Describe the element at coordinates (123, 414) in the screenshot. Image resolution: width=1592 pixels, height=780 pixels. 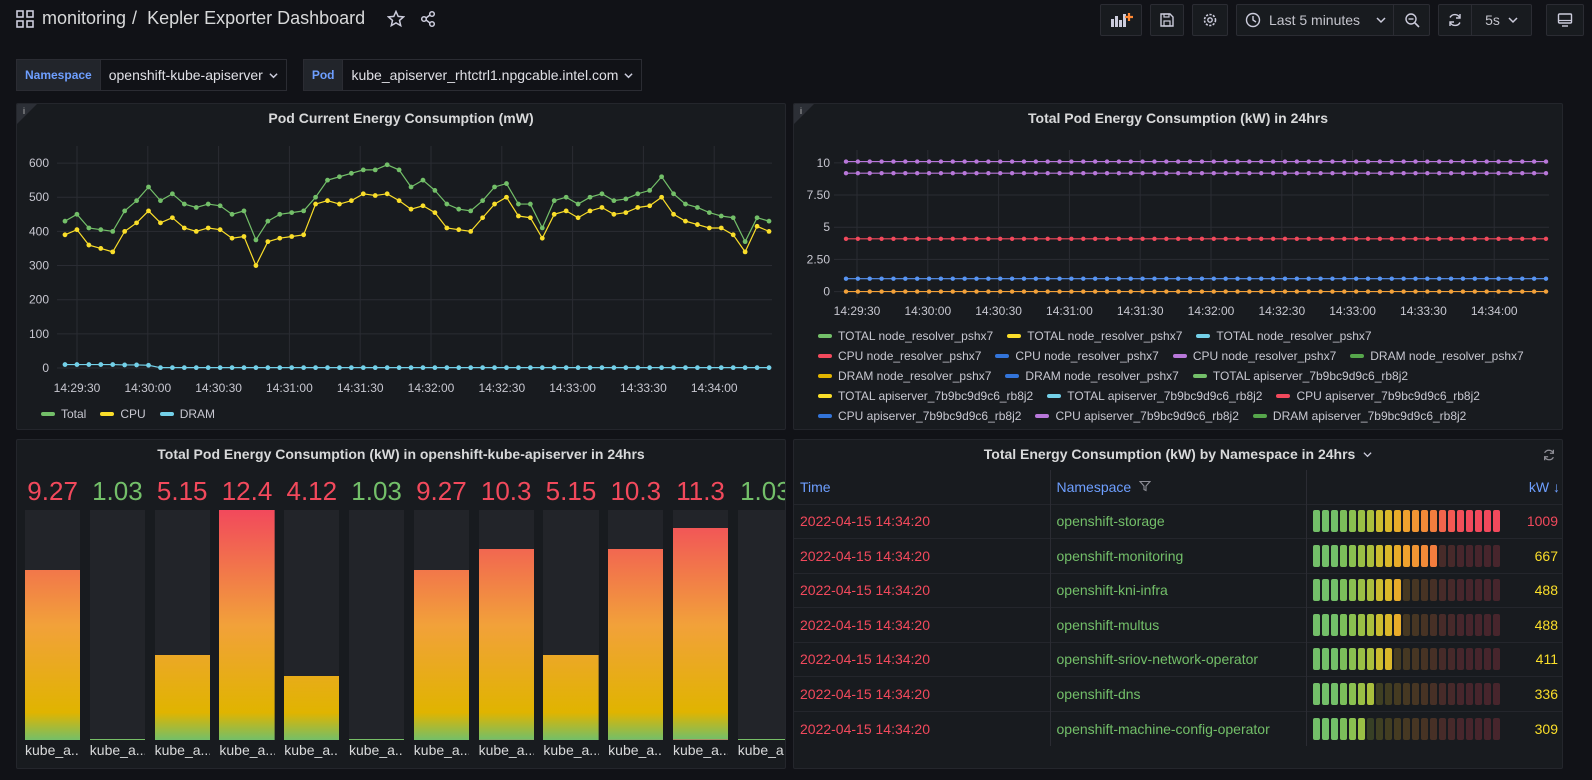
I see `legend-item: CPU` at that location.